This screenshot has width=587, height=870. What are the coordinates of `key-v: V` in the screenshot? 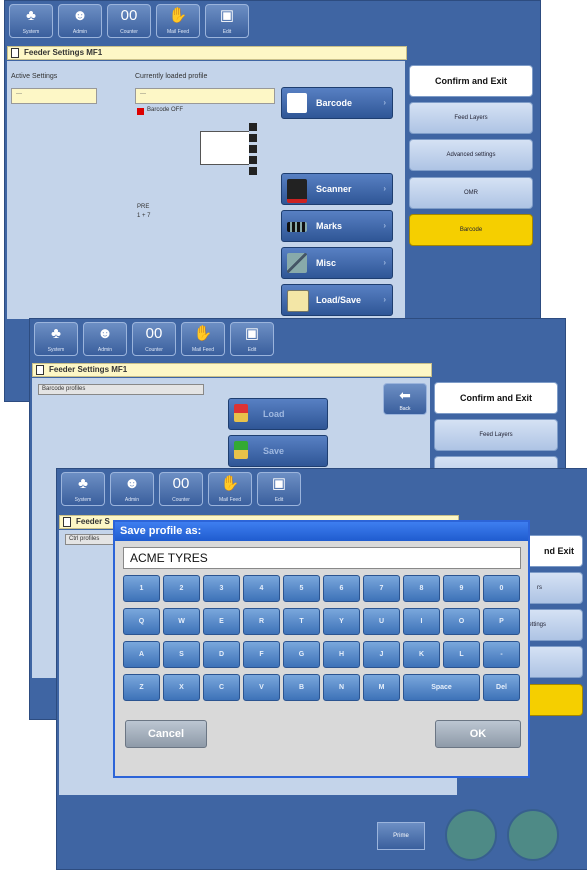 It's located at (261, 687).